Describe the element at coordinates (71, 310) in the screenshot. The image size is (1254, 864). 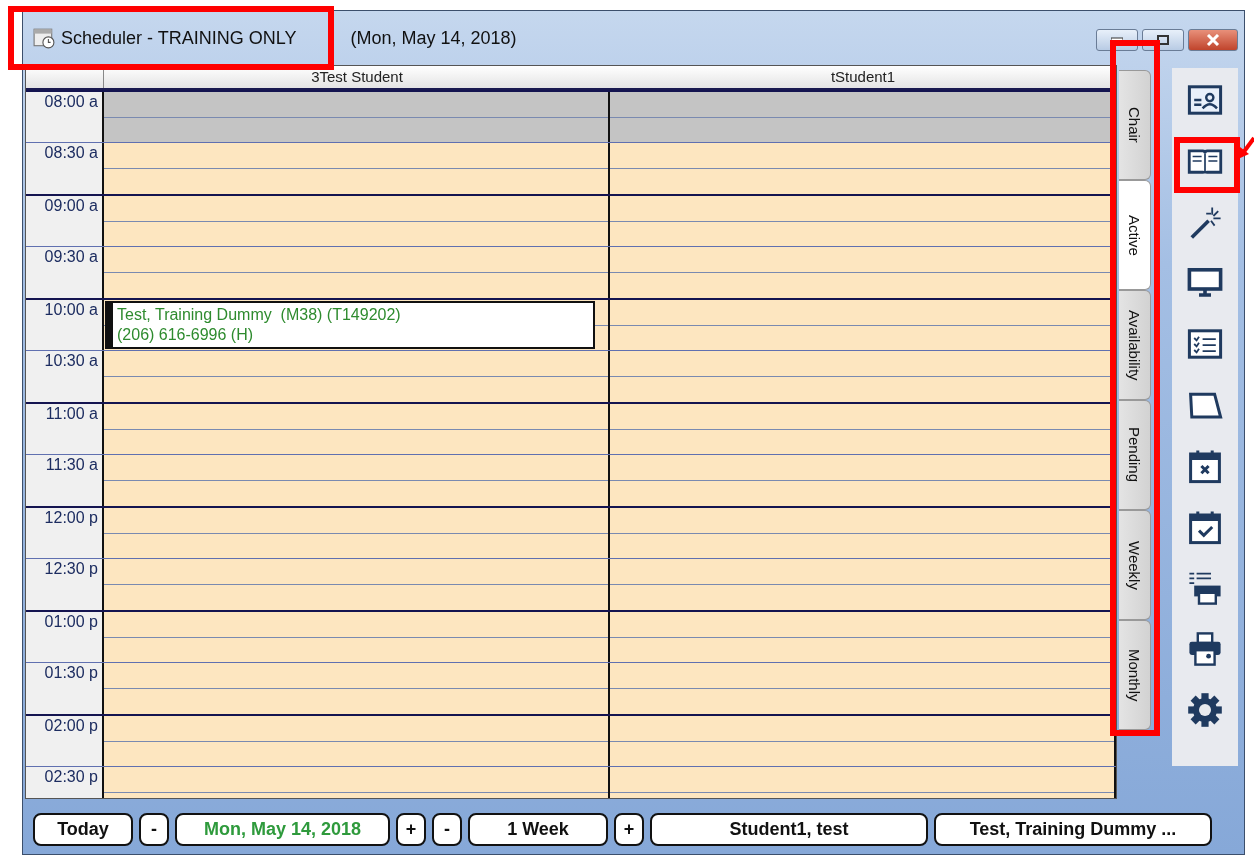
I see `time-label: 10:00 a` at that location.